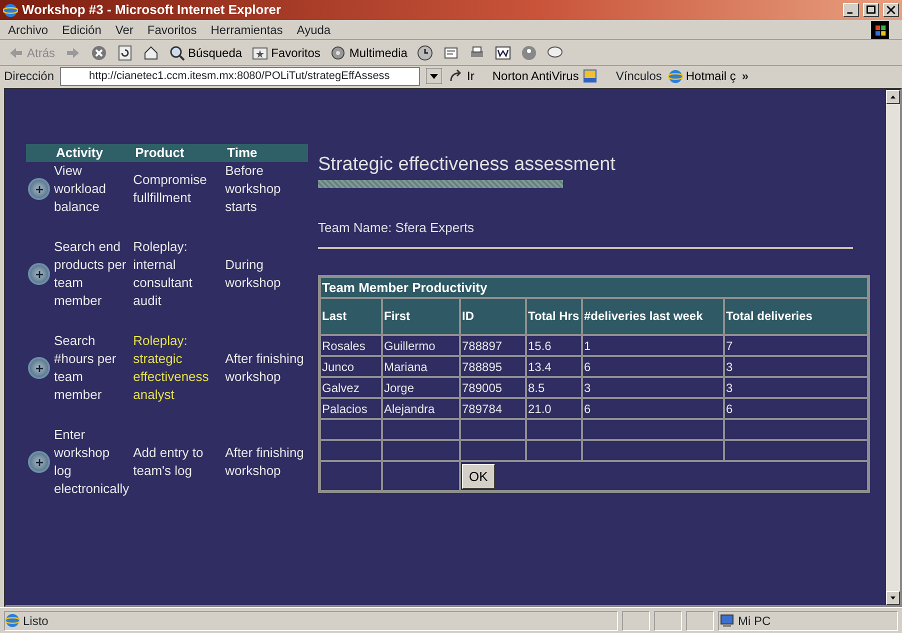 This screenshot has width=902, height=633. I want to click on table-caption: Team Member Productivity, so click(594, 287).